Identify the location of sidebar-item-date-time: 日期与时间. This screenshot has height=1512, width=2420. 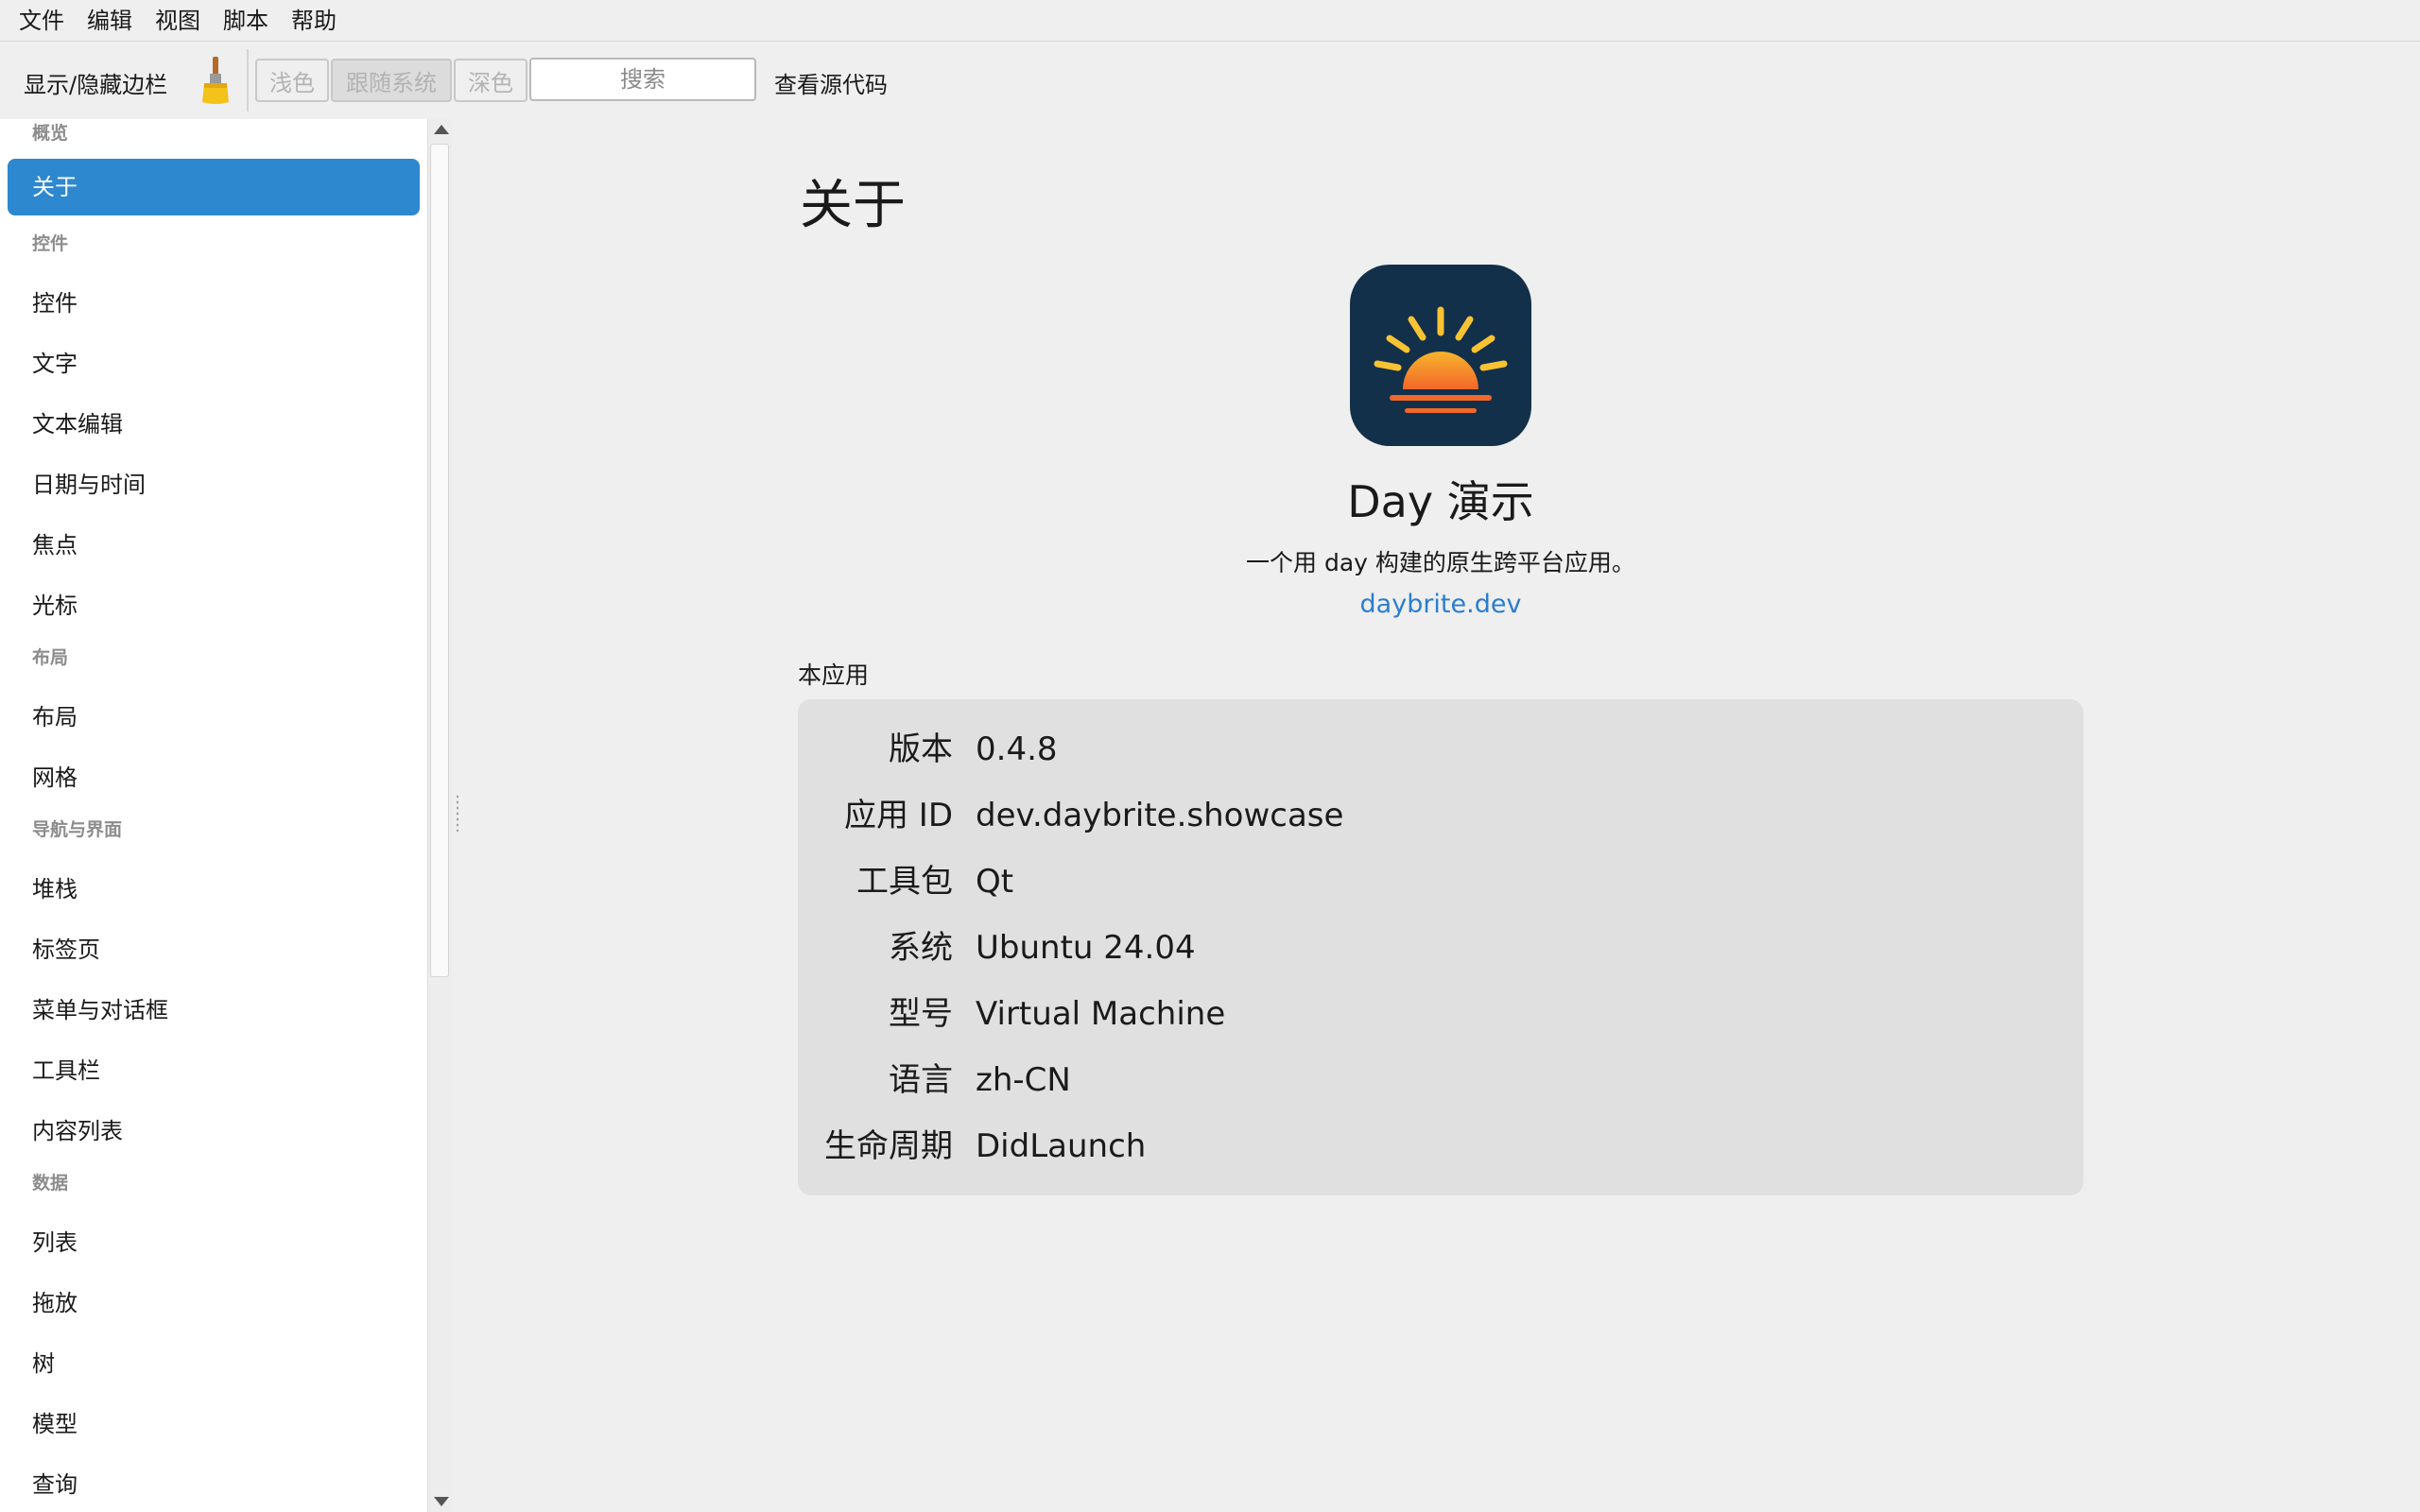
(89, 482).